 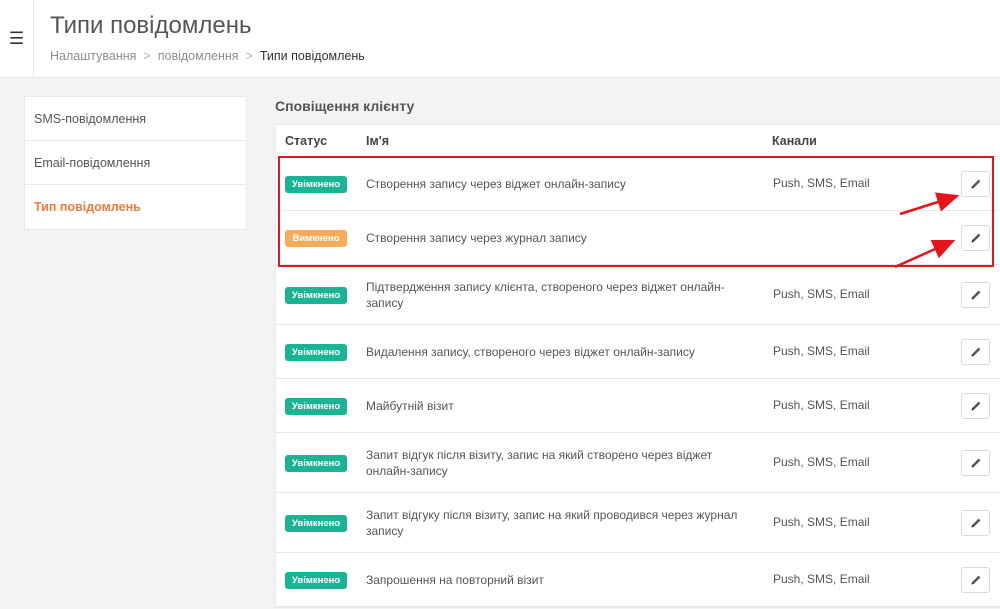 I want to click on sidebar-item-email: Email-повідомлення, so click(x=135, y=163).